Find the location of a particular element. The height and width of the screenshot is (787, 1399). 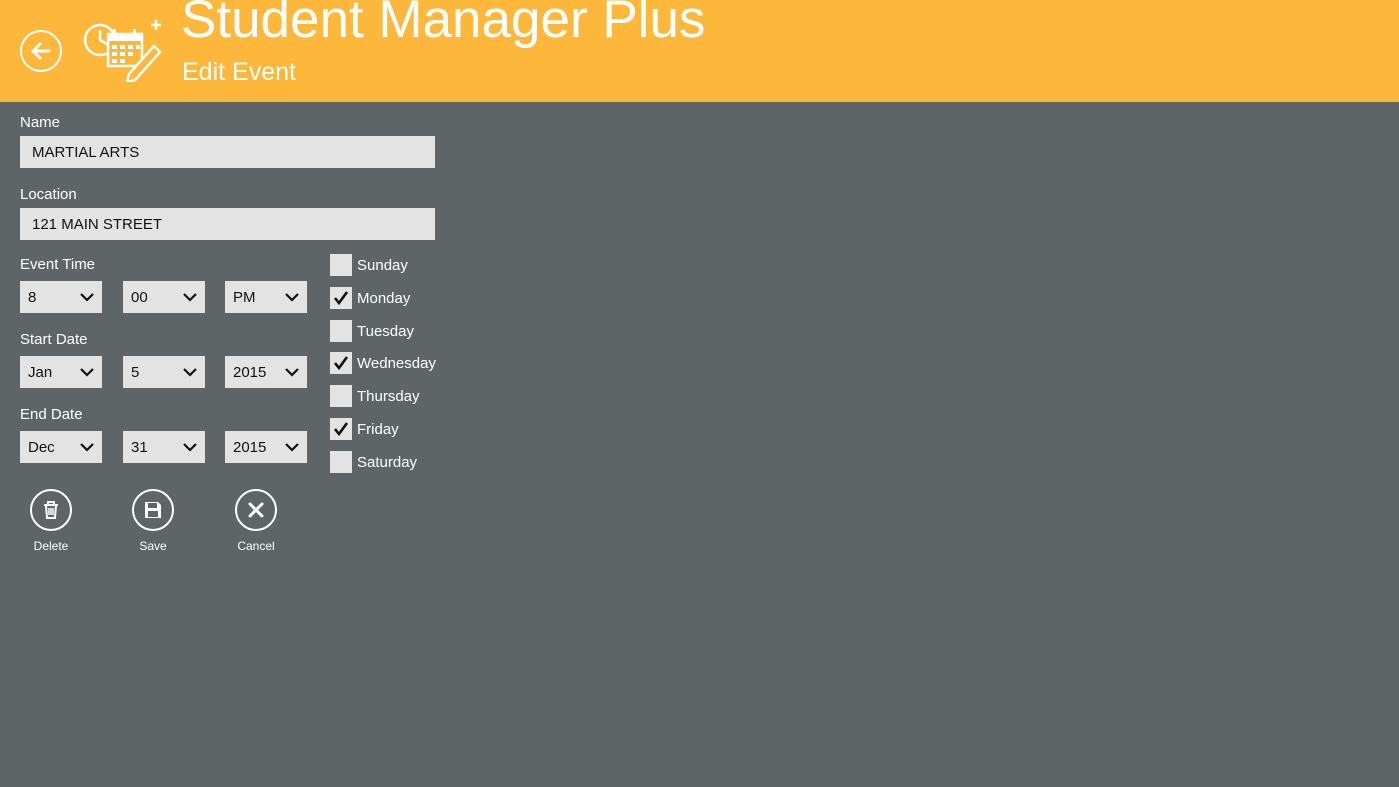

page-subtitle: Edit Event is located at coordinates (239, 72).